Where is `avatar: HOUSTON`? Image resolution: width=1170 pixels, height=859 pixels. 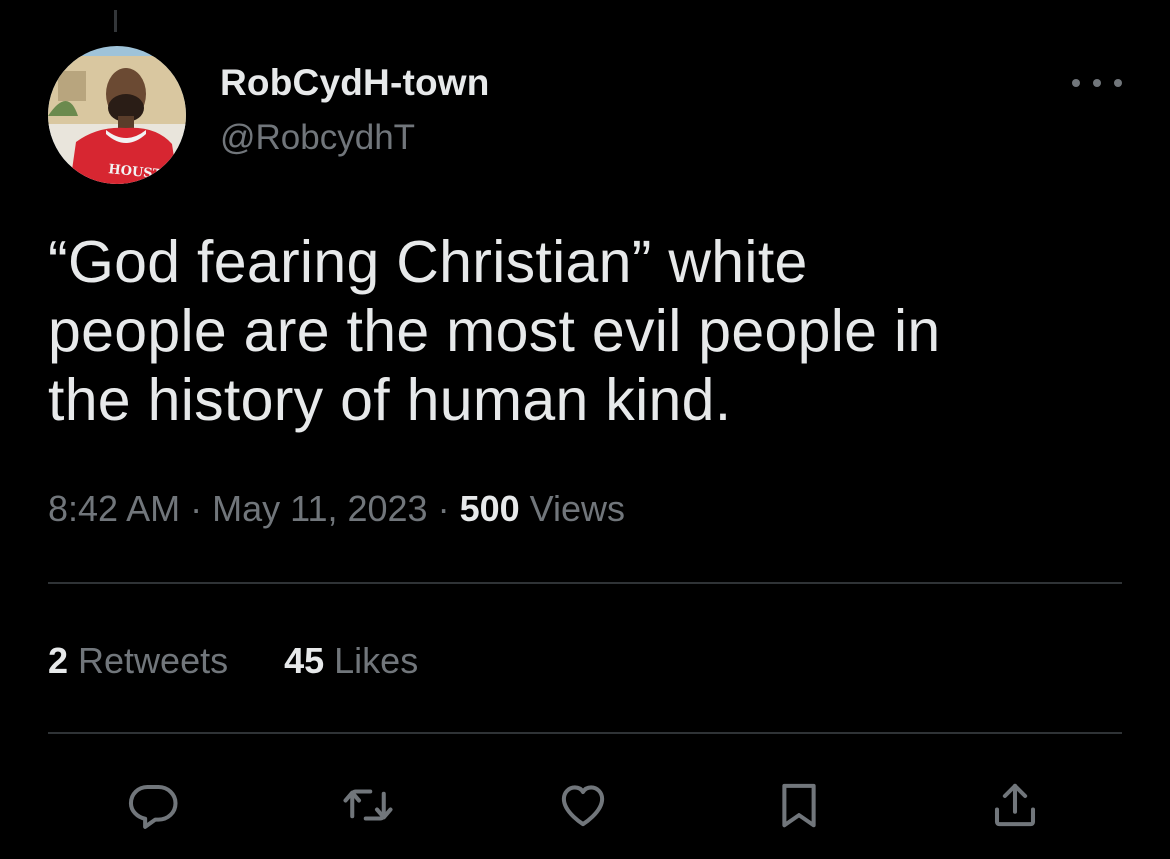
avatar: HOUSTON is located at coordinates (117, 115).